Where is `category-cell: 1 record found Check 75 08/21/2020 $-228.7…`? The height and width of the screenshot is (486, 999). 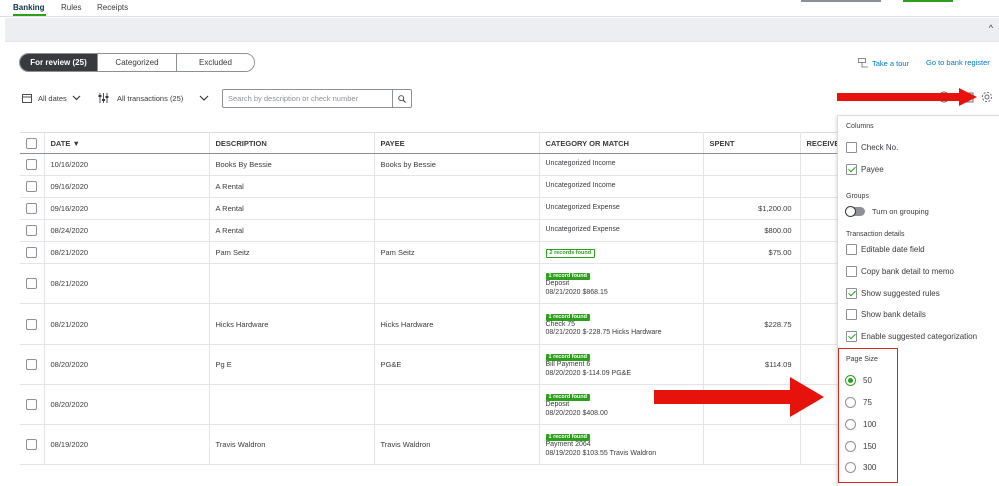
category-cell: 1 record found Check 75 08/21/2020 $-228.7… is located at coordinates (621, 324).